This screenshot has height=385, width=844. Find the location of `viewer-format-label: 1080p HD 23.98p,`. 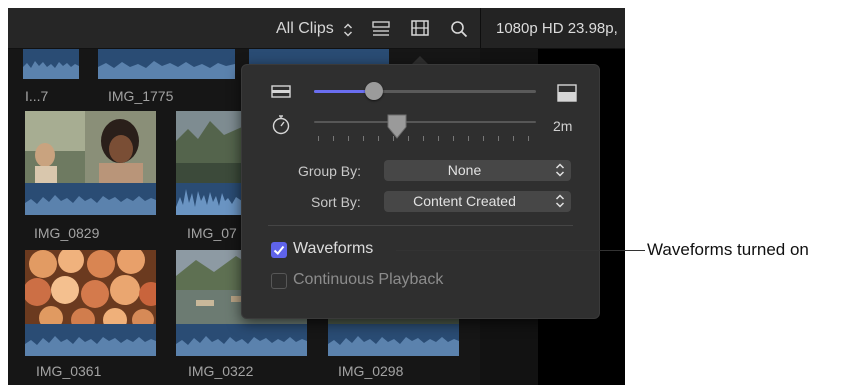

viewer-format-label: 1080p HD 23.98p, is located at coordinates (557, 28).